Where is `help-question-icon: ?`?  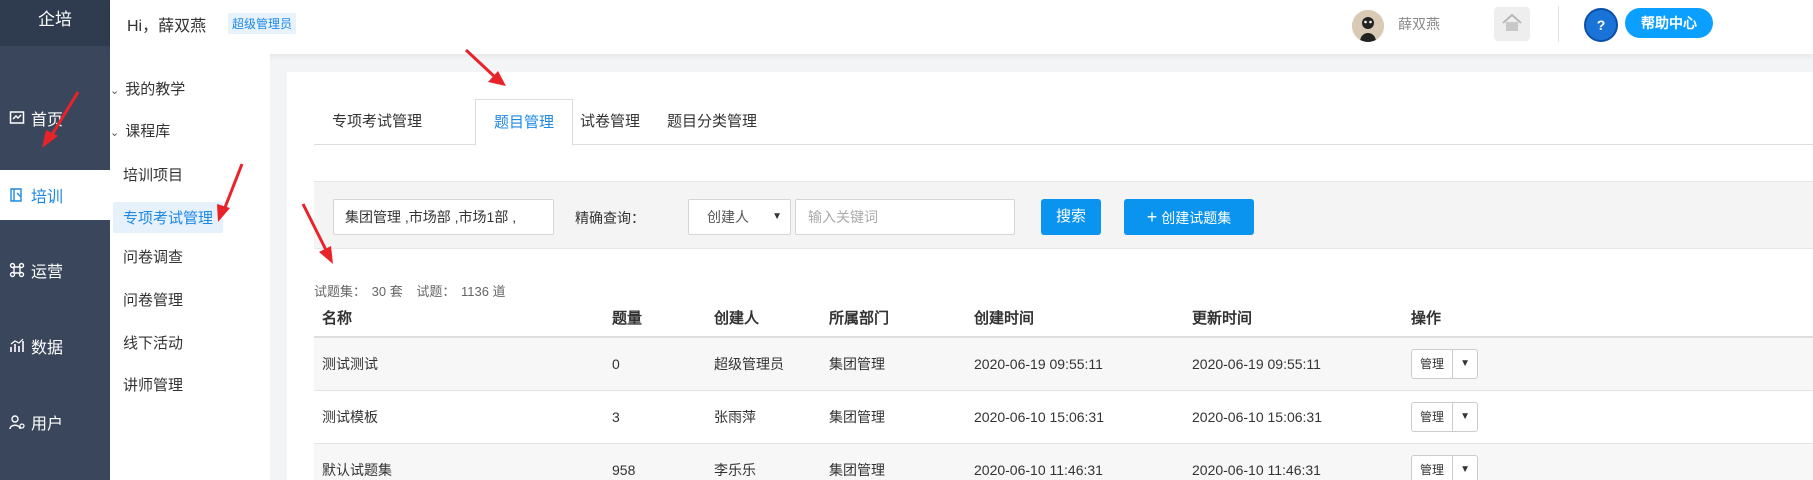 help-question-icon: ? is located at coordinates (1601, 25).